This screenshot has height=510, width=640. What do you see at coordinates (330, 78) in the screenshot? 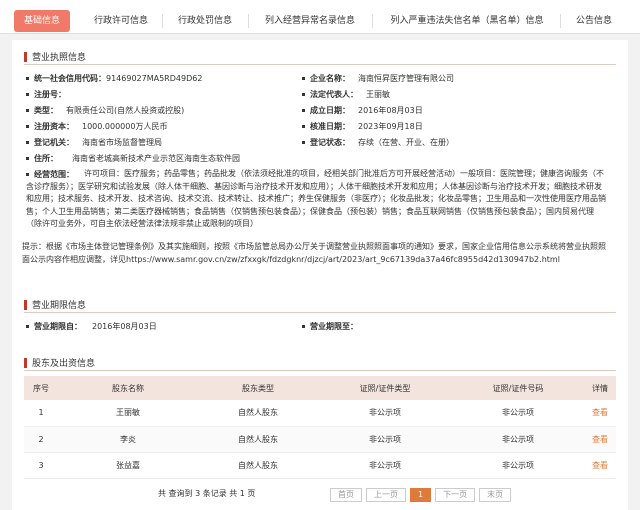
I see `company-name-label: 企业名称：` at bounding box center [330, 78].